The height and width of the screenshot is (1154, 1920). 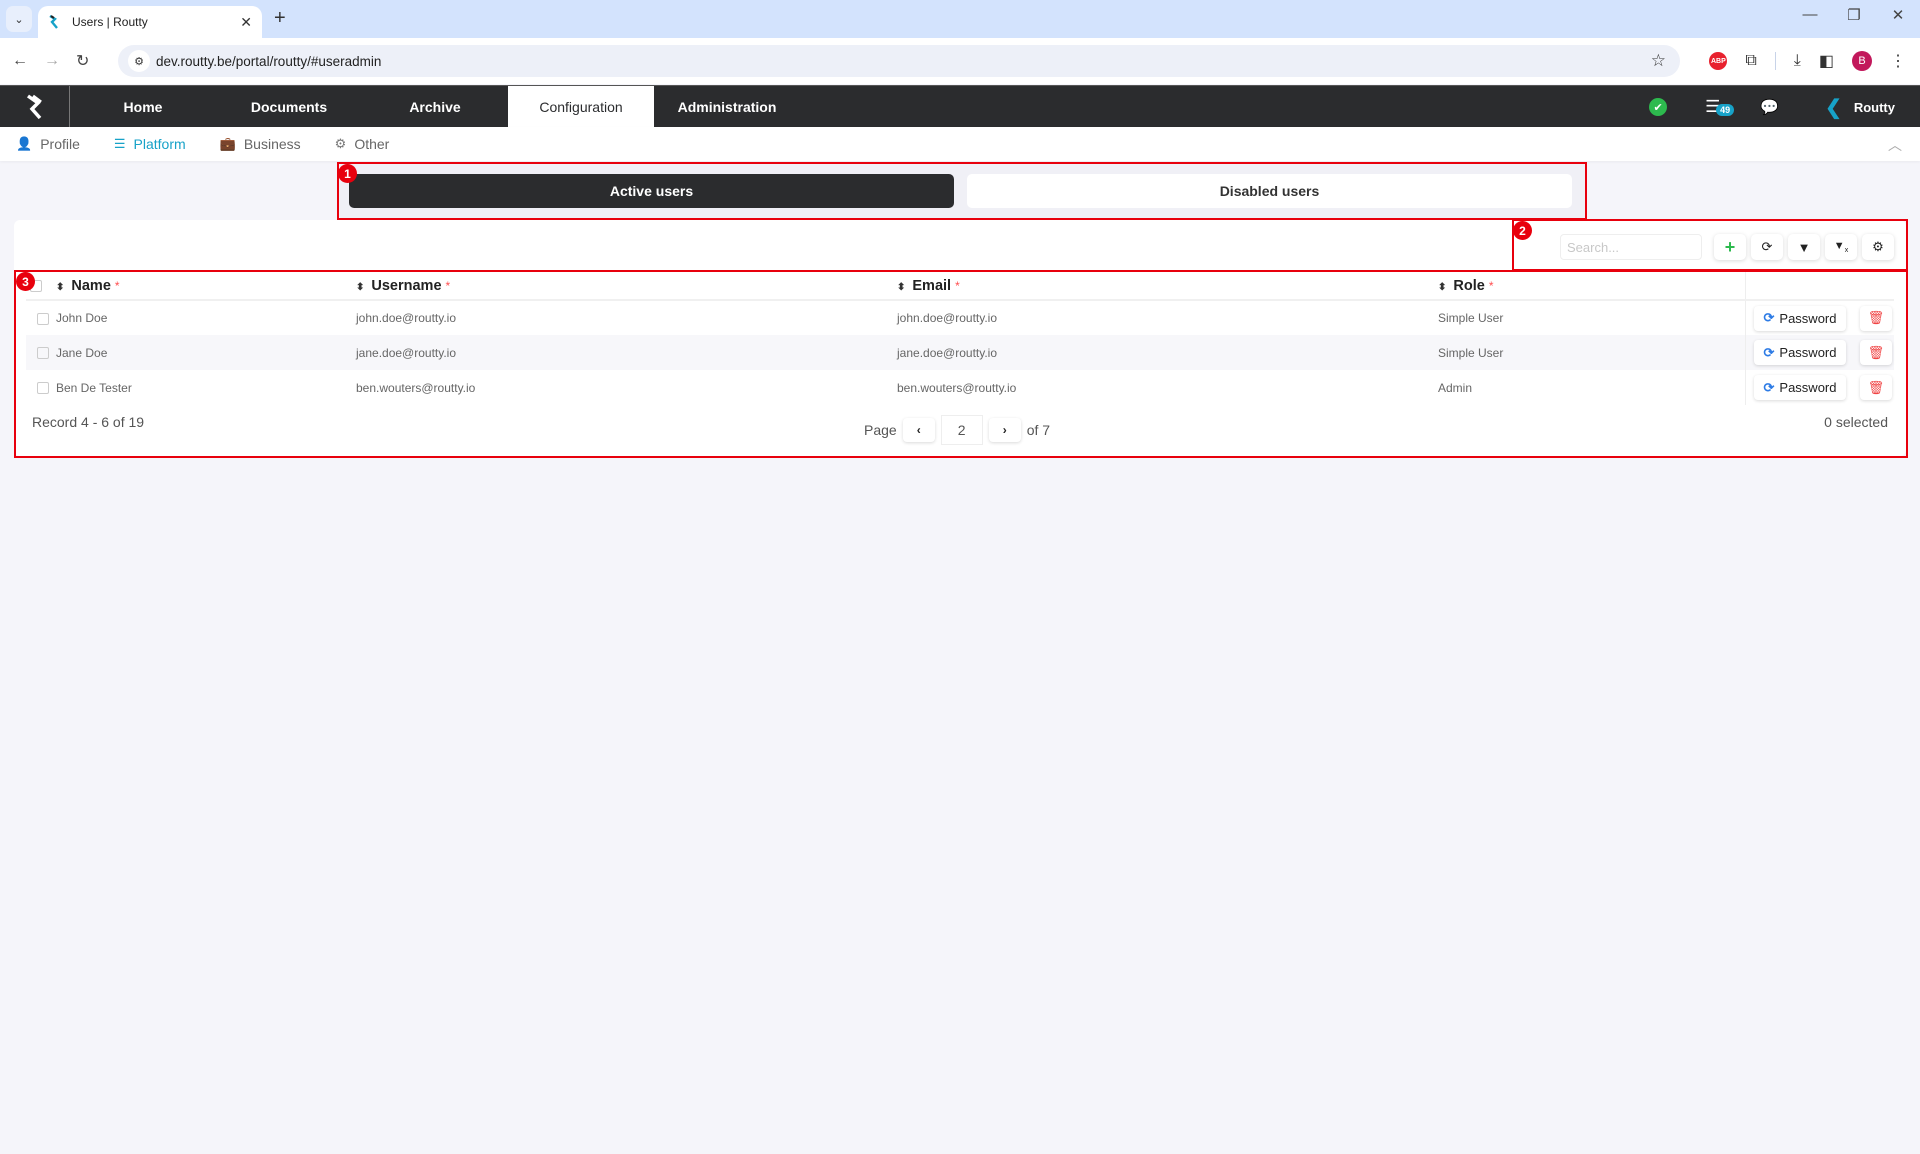 What do you see at coordinates (1631, 247) in the screenshot?
I see `search-input` at bounding box center [1631, 247].